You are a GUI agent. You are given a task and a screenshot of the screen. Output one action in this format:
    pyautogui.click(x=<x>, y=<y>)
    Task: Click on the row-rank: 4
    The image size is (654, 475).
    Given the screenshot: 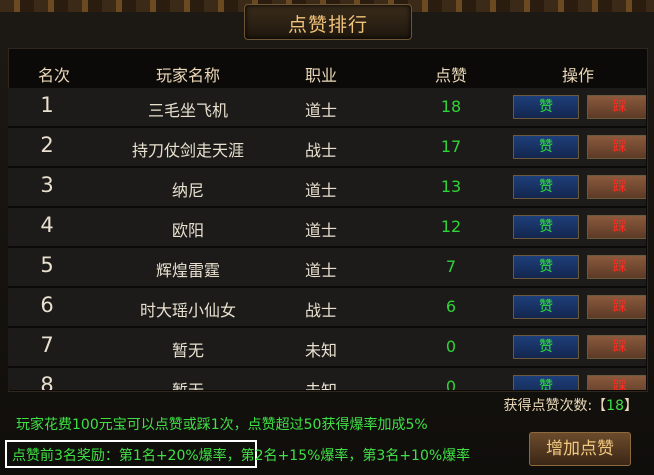 What is the action you would take?
    pyautogui.click(x=47, y=225)
    